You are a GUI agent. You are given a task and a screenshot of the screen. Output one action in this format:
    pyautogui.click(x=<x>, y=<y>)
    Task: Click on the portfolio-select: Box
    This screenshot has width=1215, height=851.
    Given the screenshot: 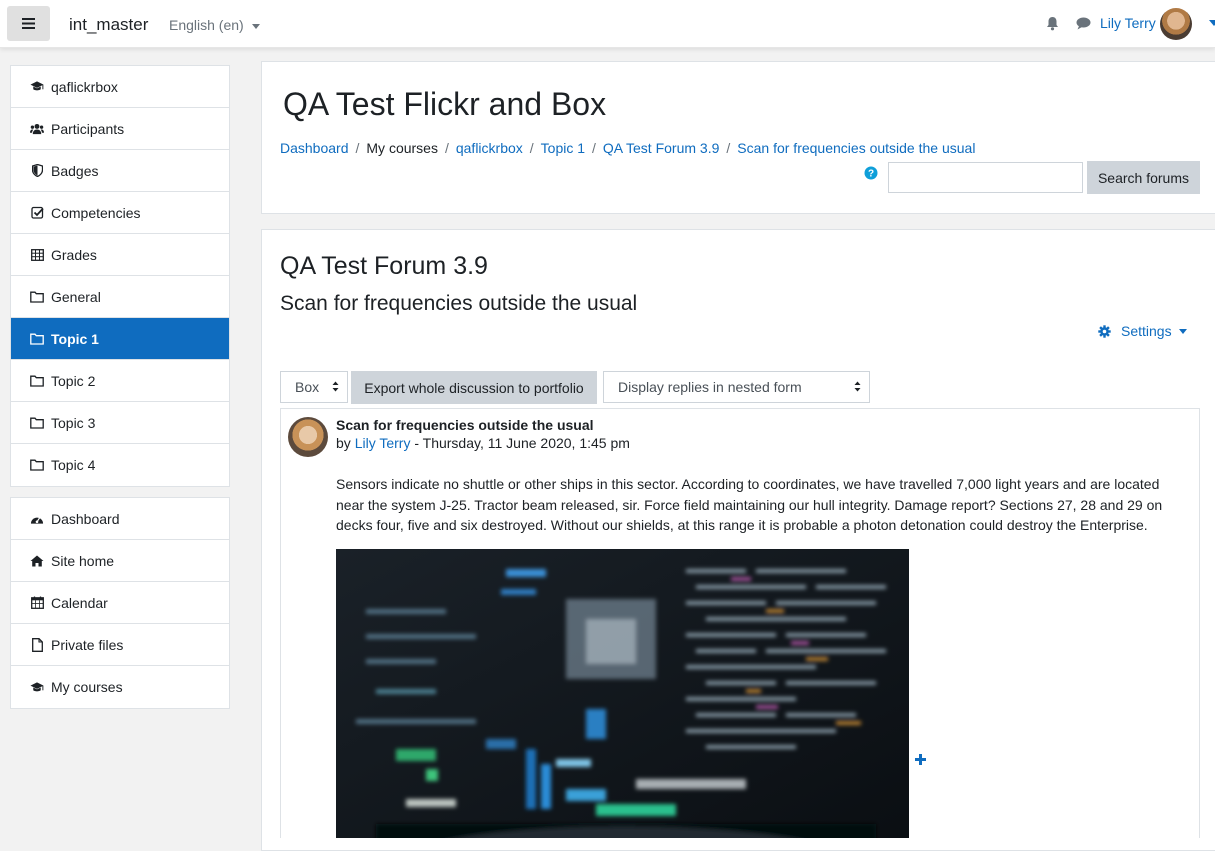 What is the action you would take?
    pyautogui.click(x=314, y=387)
    